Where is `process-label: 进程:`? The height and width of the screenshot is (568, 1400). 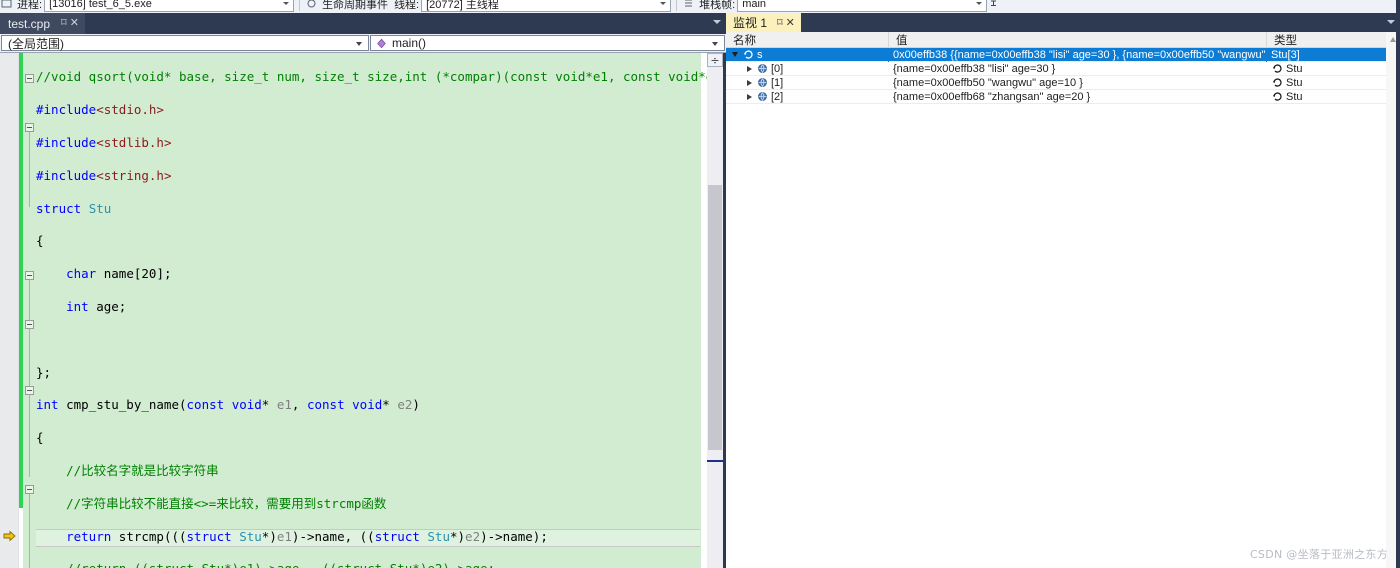
process-label: 进程: is located at coordinates (30, 5).